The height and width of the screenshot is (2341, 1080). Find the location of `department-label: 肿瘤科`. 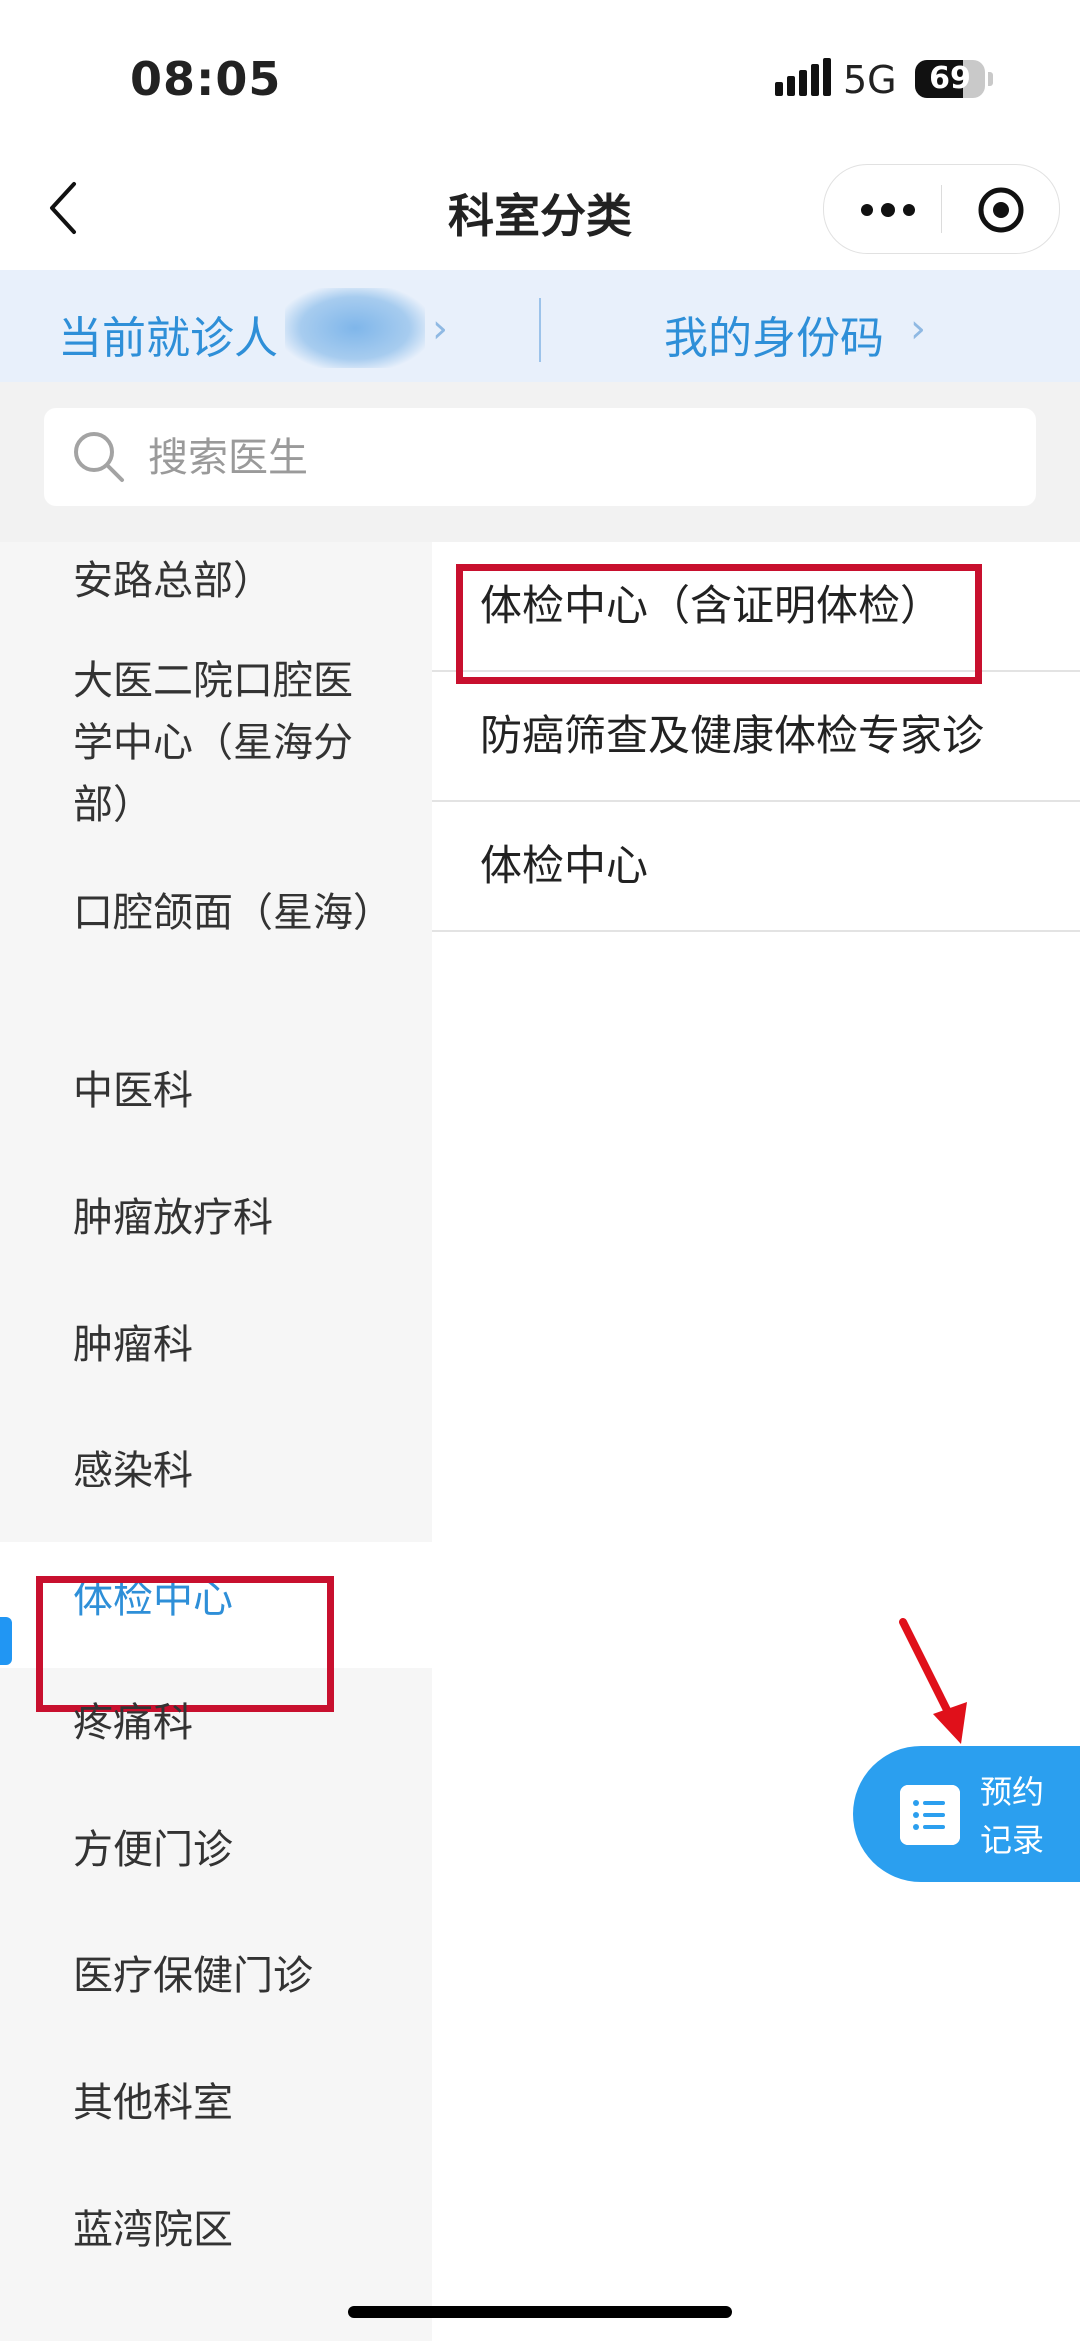

department-label: 肿瘤科 is located at coordinates (133, 1345).